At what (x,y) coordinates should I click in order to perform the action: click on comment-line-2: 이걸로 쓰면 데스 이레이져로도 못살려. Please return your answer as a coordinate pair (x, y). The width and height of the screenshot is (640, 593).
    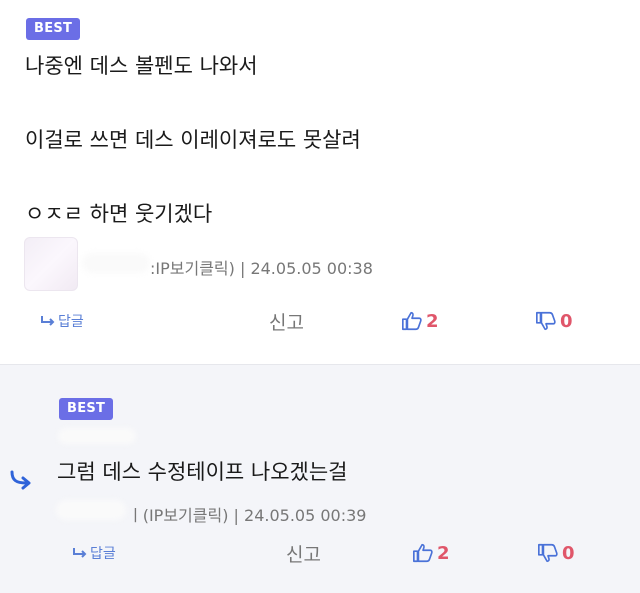
    Looking at the image, I should click on (193, 140).